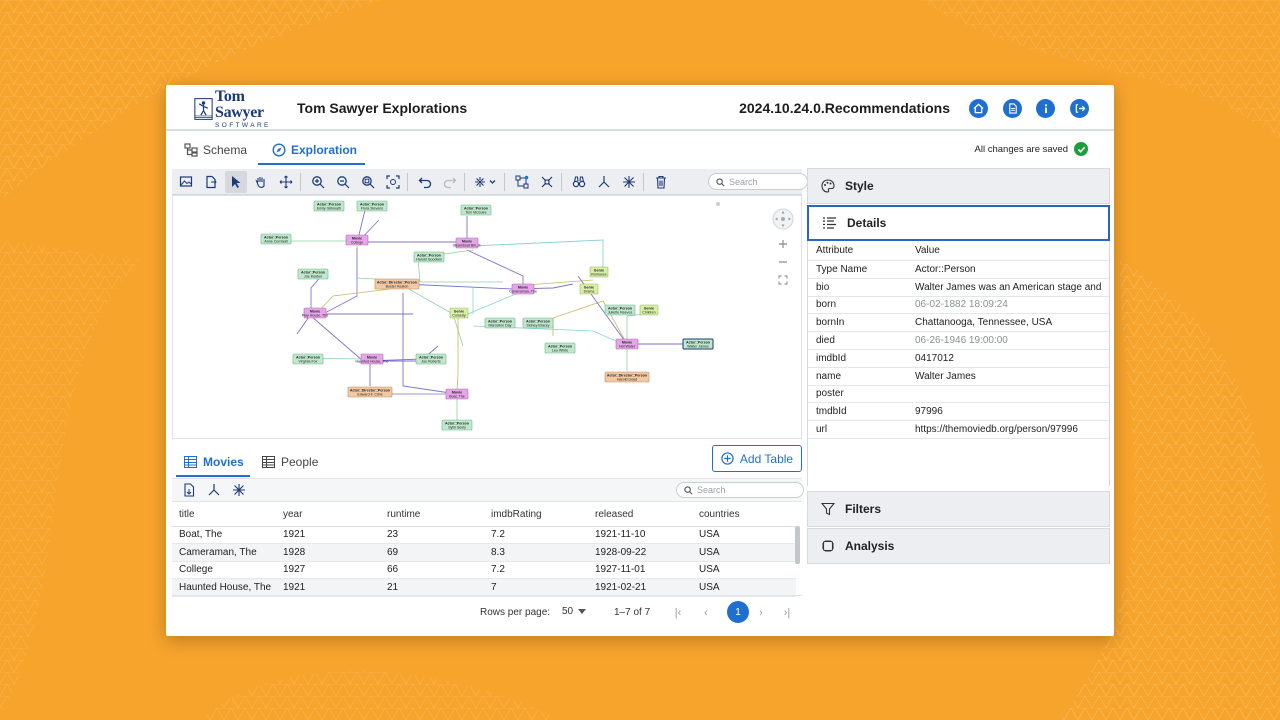  Describe the element at coordinates (186, 182) in the screenshot. I see `image-export-button` at that location.